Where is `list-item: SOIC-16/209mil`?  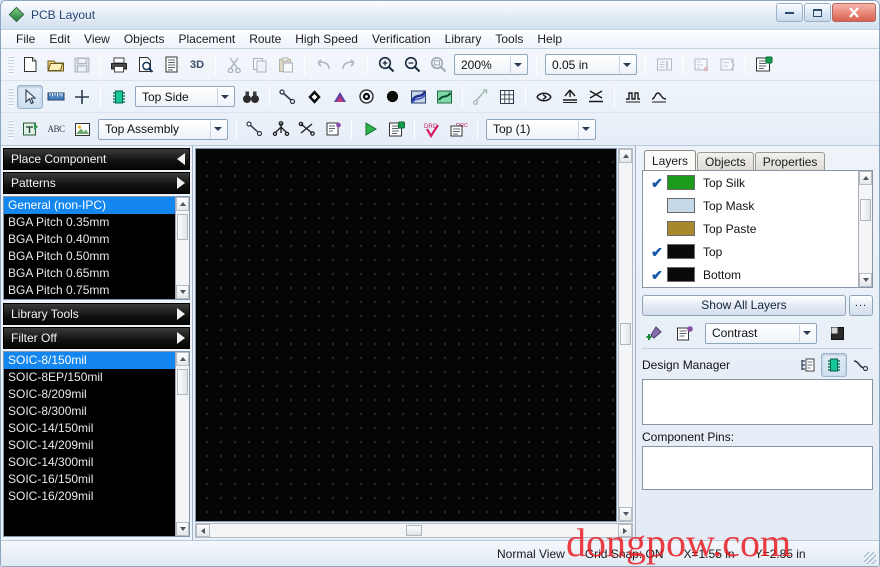 list-item: SOIC-16/209mil is located at coordinates (89, 496).